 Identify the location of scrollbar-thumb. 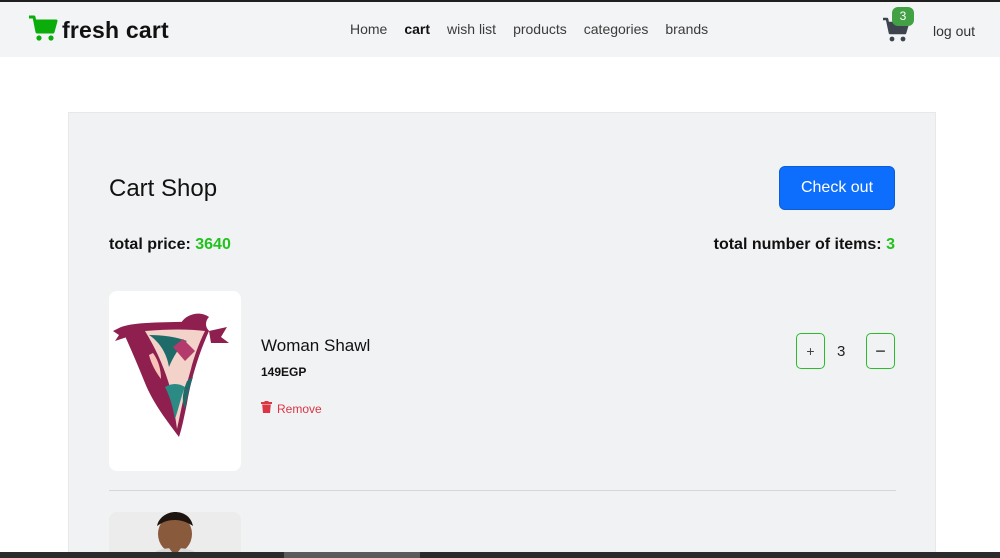
(352, 555).